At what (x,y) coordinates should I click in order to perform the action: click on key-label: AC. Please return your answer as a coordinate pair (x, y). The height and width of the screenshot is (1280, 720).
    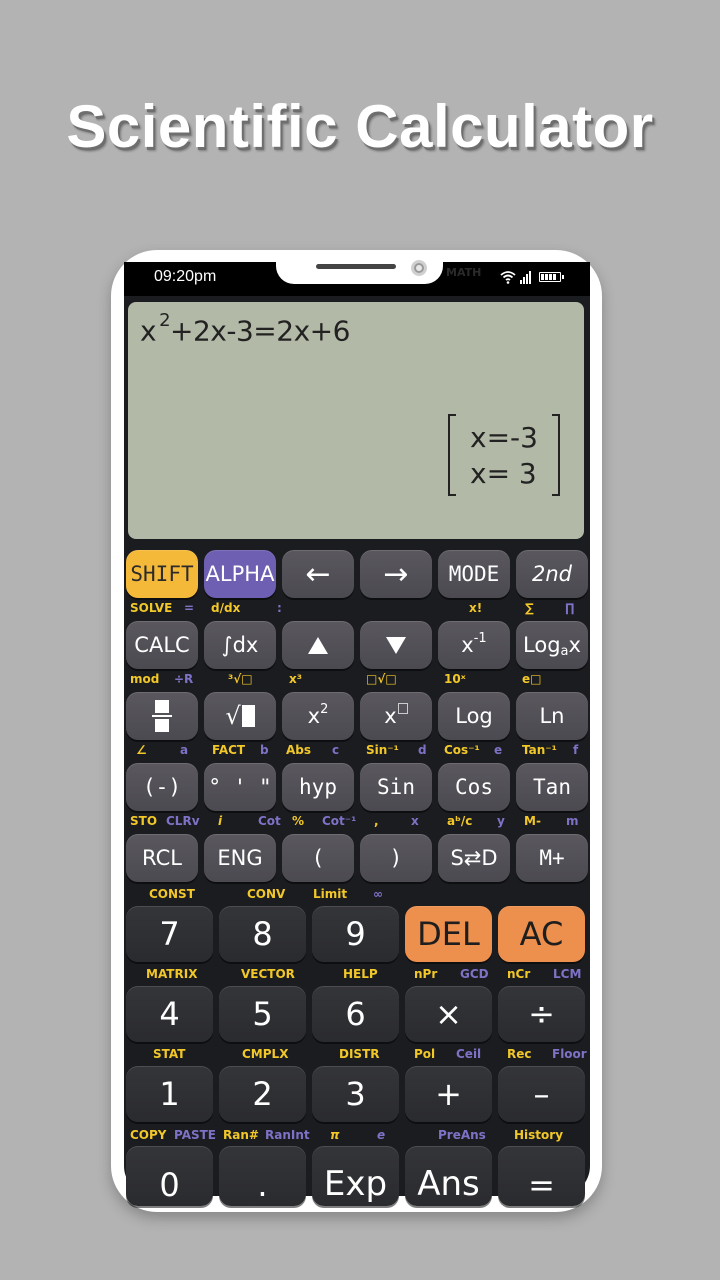
    Looking at the image, I should click on (541, 934).